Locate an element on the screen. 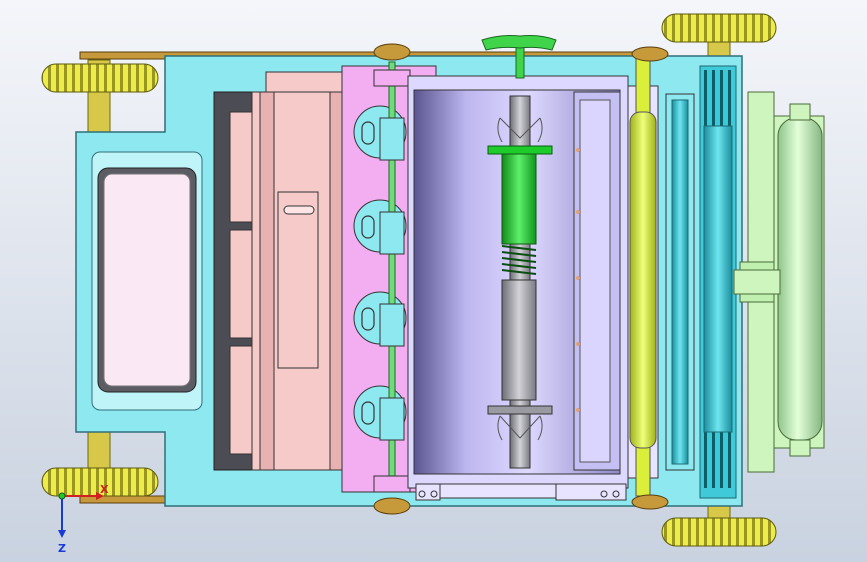 The height and width of the screenshot is (562, 867). wheel-rear-right is located at coordinates (719, 532).